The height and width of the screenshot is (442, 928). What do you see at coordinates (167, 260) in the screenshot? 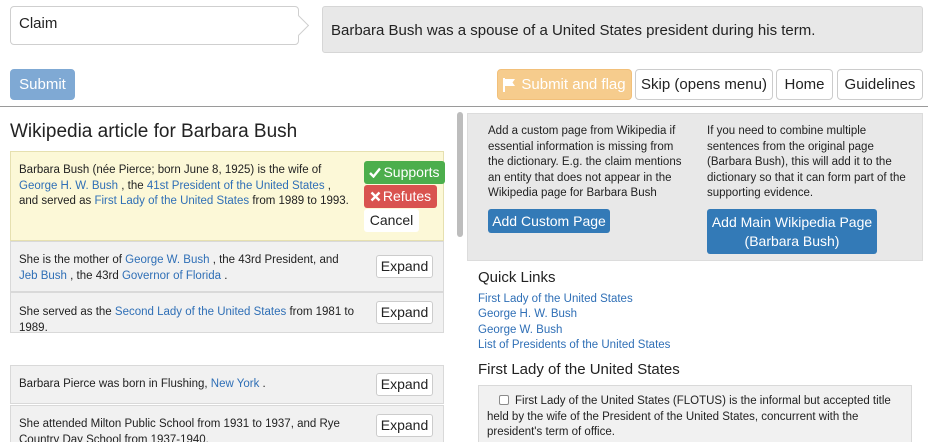
I see `link-george-w-bush: George W. Bush` at bounding box center [167, 260].